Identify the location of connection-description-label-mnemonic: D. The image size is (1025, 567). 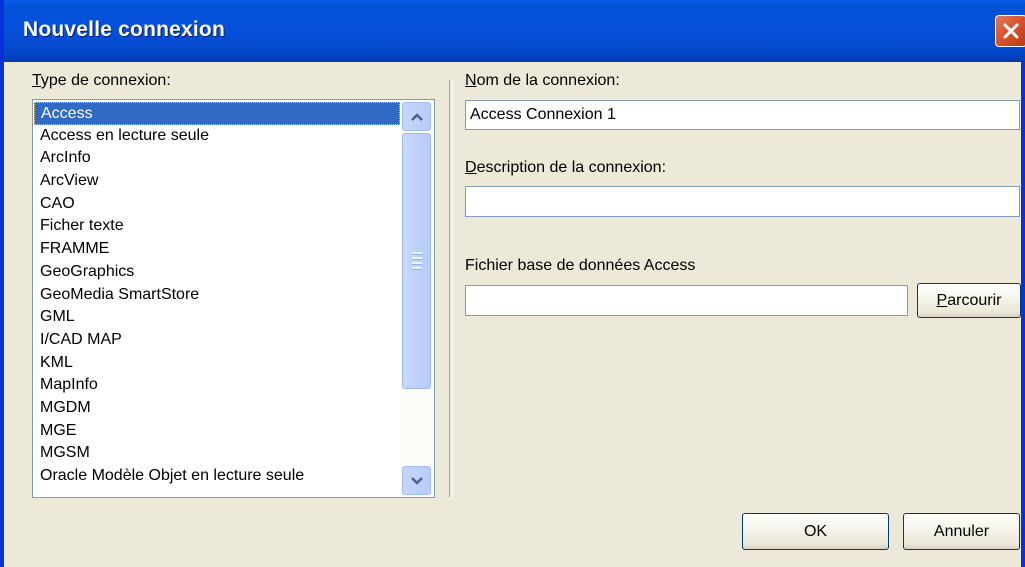
(471, 167).